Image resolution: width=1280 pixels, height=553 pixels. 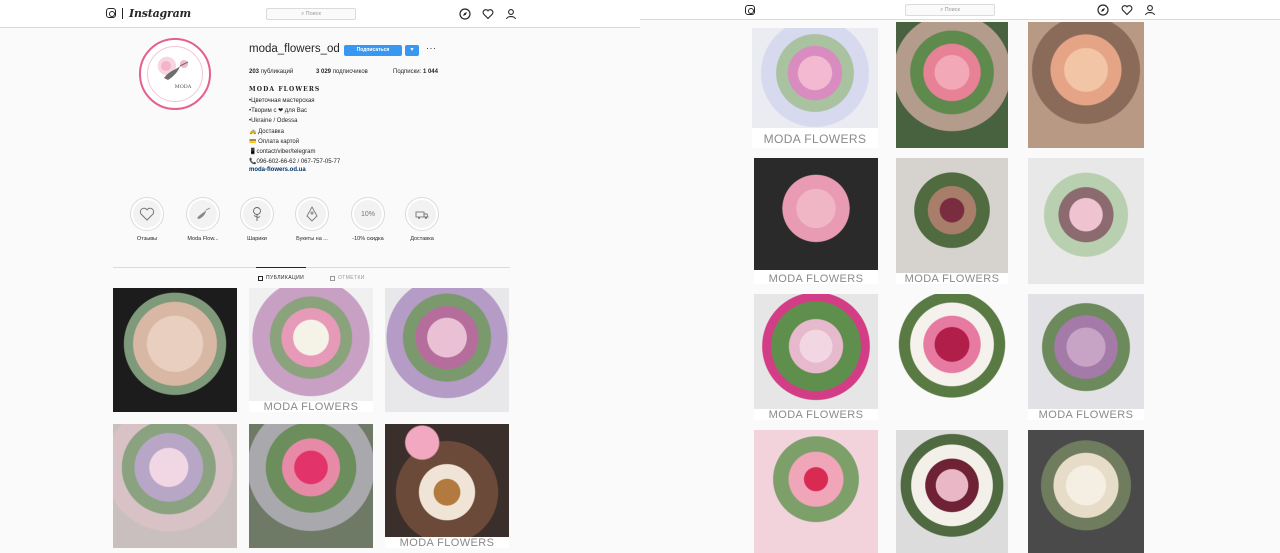 What do you see at coordinates (285, 89) in the screenshot?
I see `bio-full-name: MODA FLOWERS` at bounding box center [285, 89].